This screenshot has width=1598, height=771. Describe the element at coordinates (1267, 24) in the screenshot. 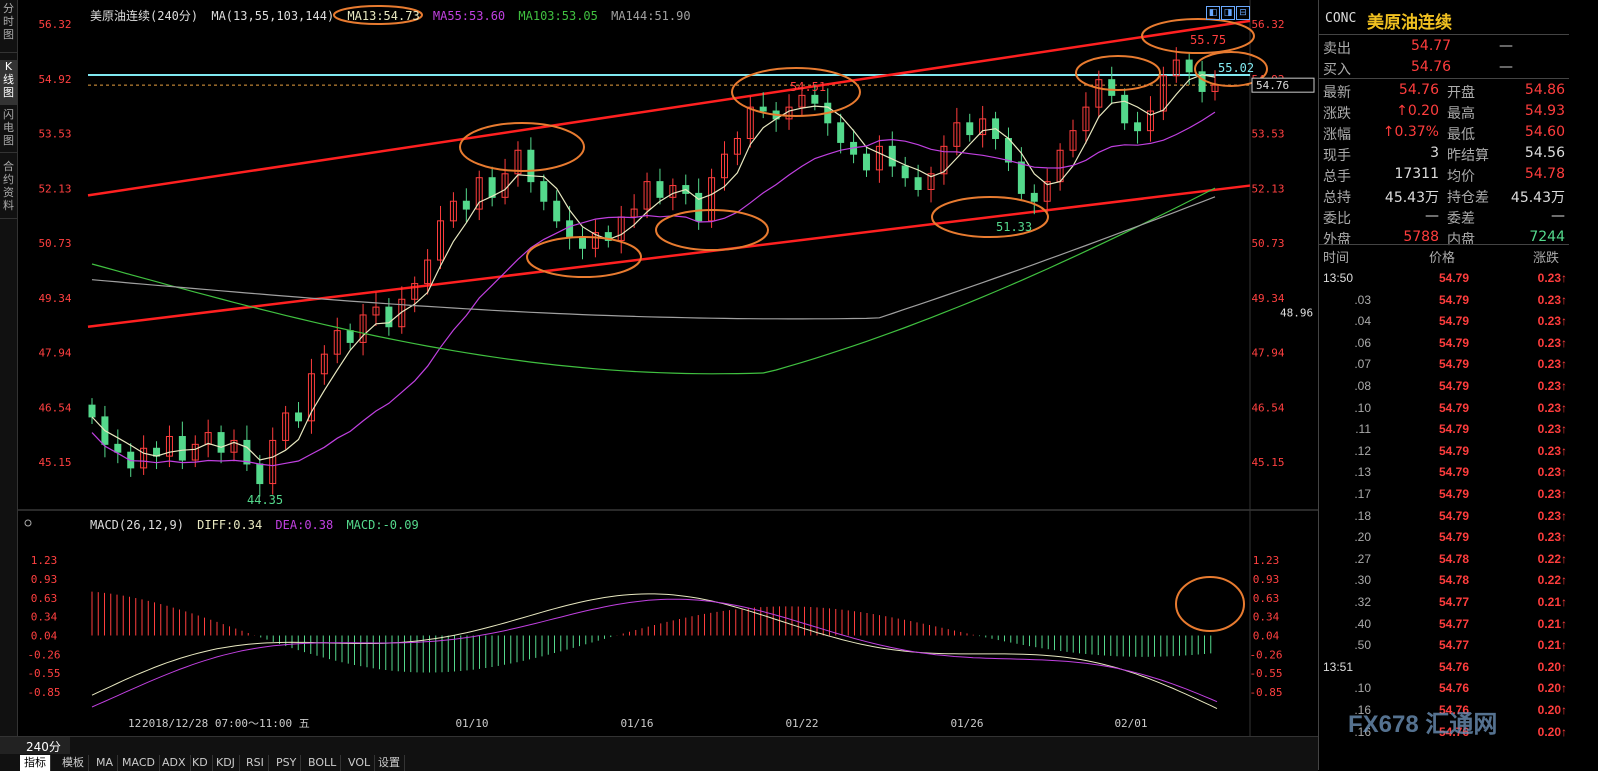

I see `price-tick-right: 56.32` at that location.